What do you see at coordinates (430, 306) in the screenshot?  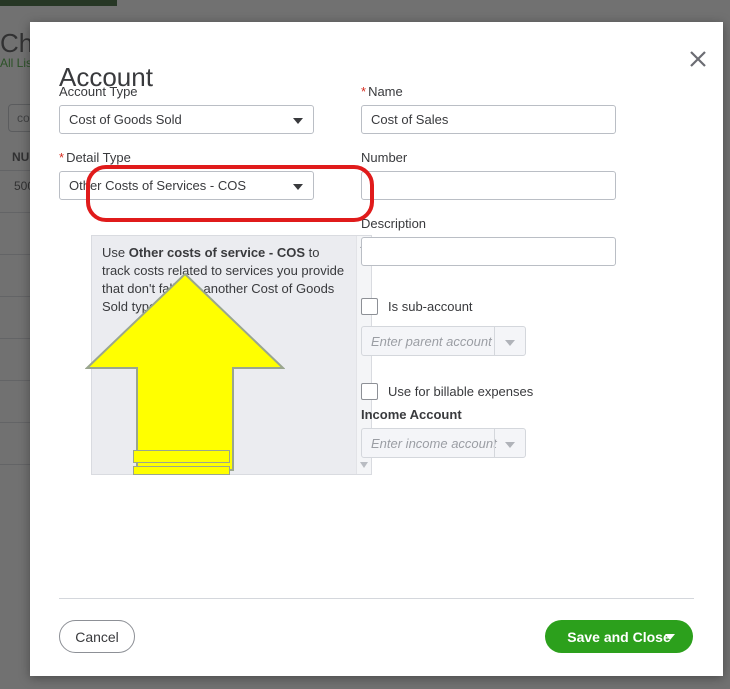 I see `is-sub-account-label: Is sub-account` at bounding box center [430, 306].